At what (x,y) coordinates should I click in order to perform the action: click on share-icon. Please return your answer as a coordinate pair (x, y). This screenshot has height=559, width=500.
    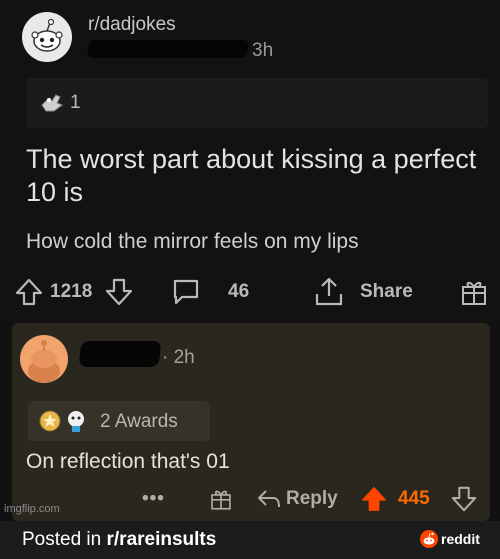
    Looking at the image, I should click on (329, 291).